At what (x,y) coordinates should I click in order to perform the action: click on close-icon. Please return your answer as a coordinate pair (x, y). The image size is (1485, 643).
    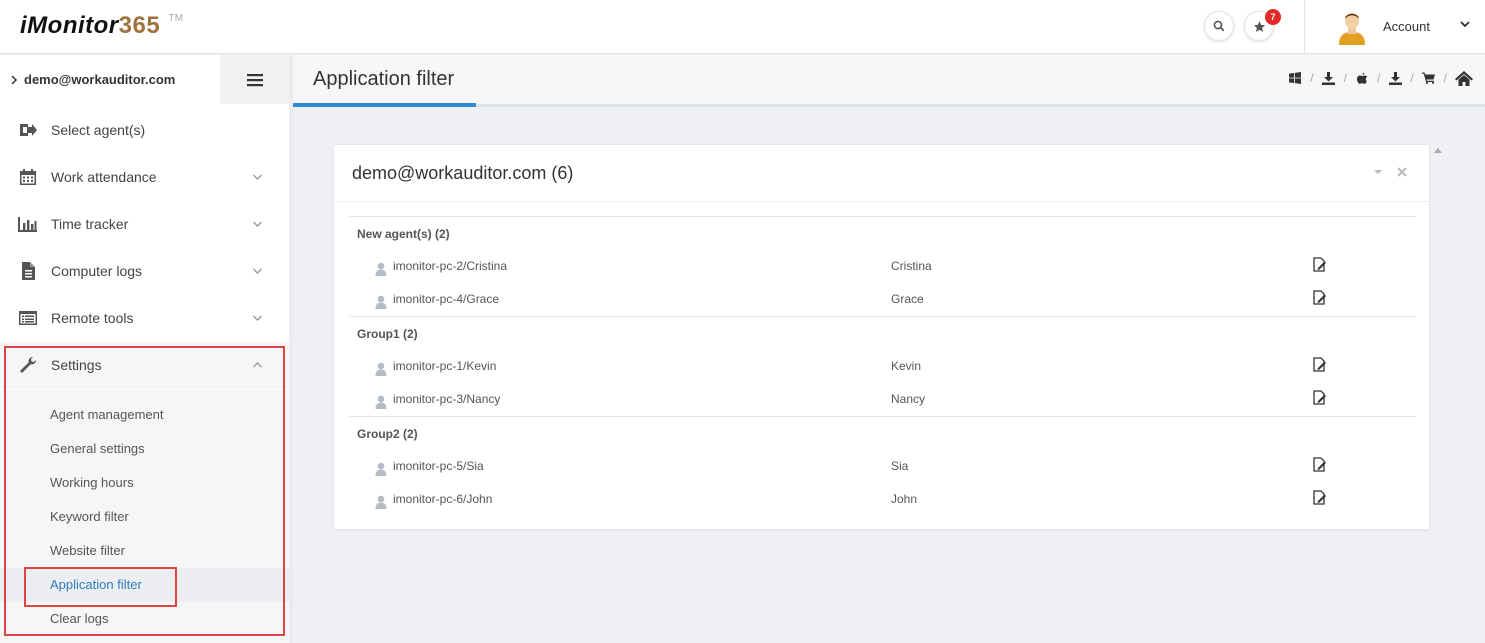
    Looking at the image, I should click on (1402, 172).